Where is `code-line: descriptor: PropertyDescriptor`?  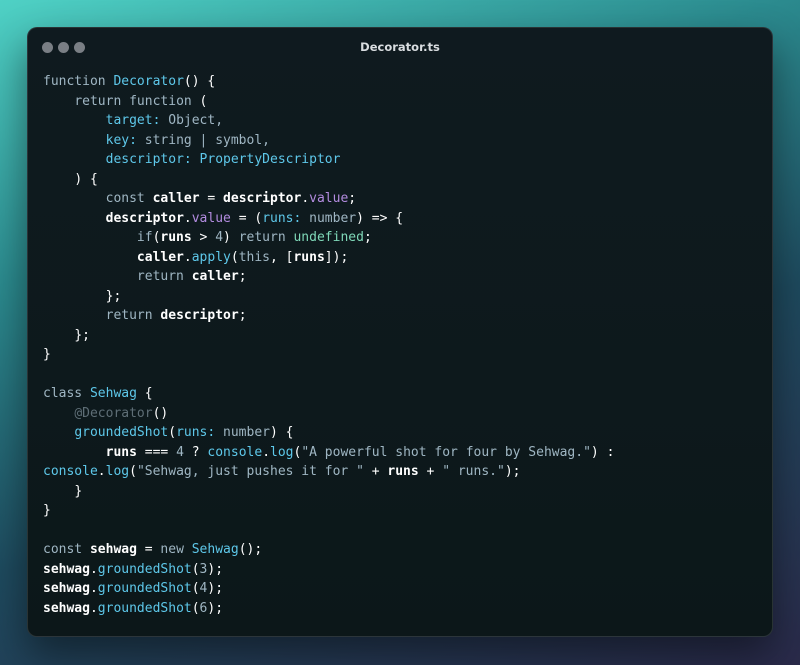
code-line: descriptor: PropertyDescriptor is located at coordinates (402, 160).